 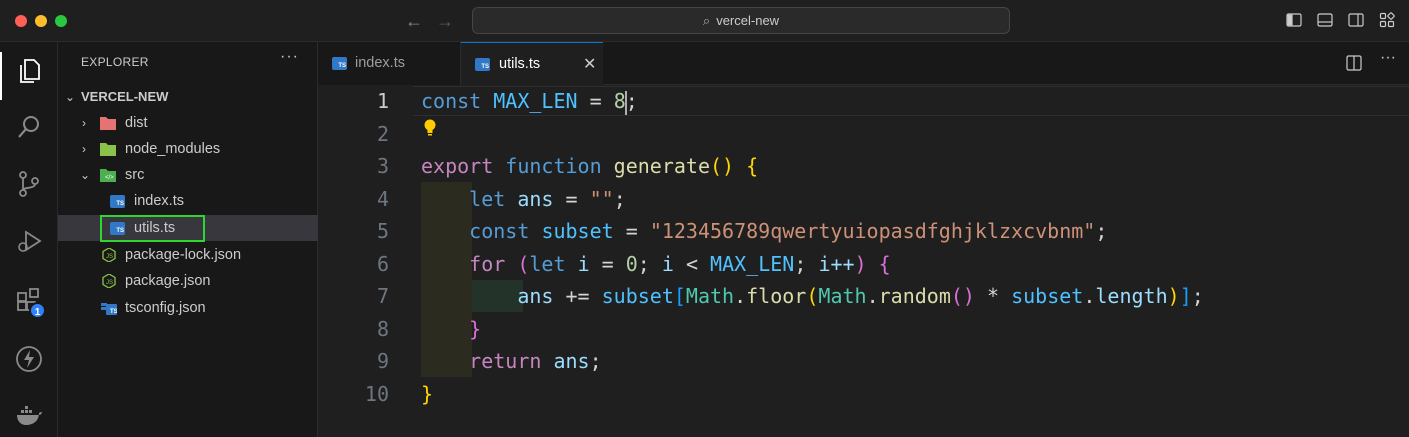 What do you see at coordinates (21, 21) in the screenshot?
I see `close-window-button` at bounding box center [21, 21].